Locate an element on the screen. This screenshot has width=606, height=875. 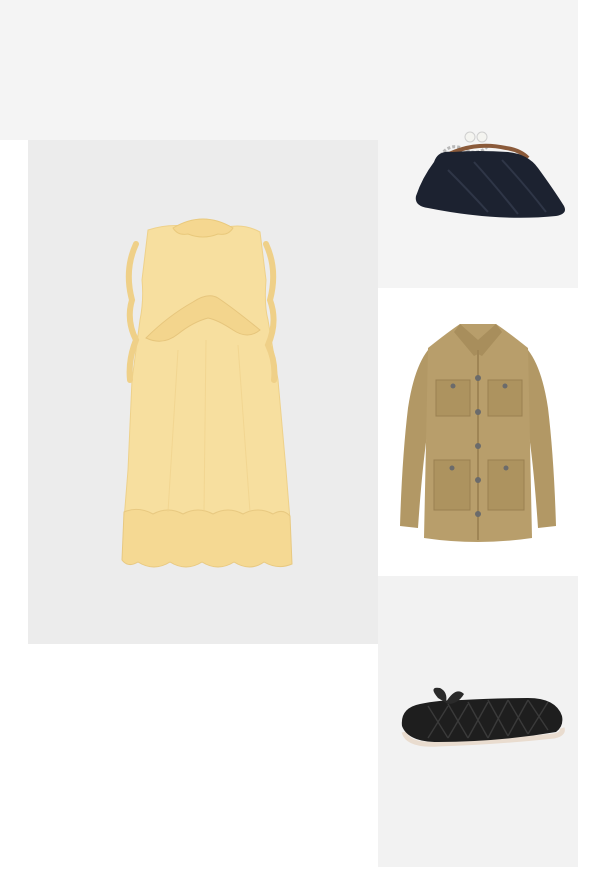
clutch-bag-icon is located at coordinates (490, 174).